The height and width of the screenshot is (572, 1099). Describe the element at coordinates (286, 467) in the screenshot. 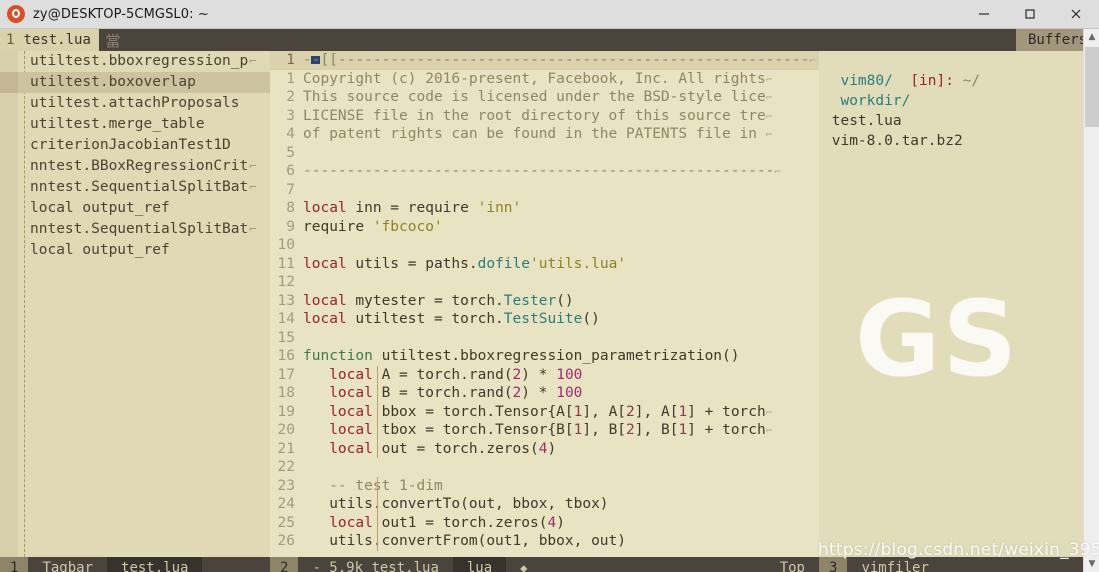

I see `line-number: 22` at that location.